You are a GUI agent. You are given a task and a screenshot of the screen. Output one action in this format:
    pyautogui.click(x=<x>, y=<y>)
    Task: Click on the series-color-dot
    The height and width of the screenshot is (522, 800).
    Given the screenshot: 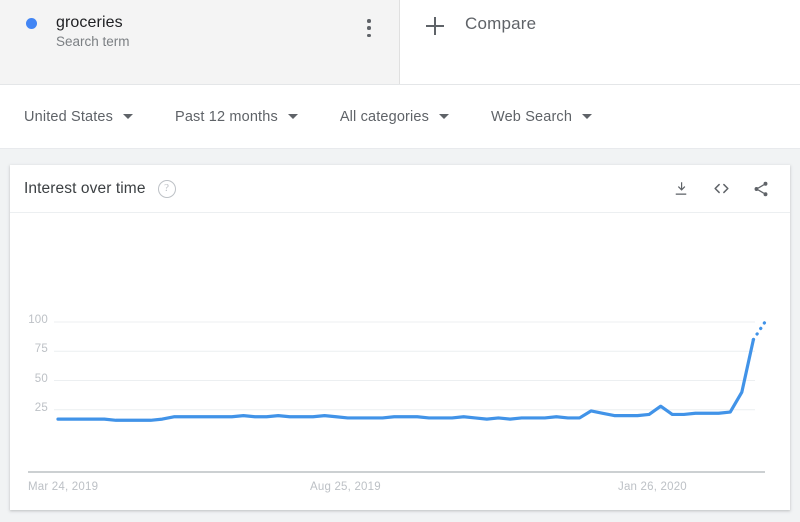 What is the action you would take?
    pyautogui.click(x=31, y=23)
    